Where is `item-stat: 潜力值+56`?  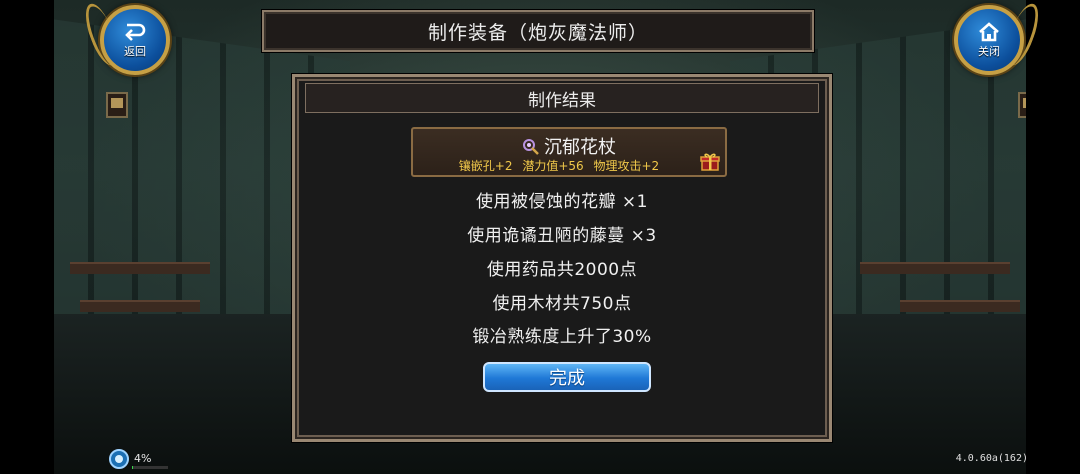
item-stat: 潜力值+56 is located at coordinates (553, 166).